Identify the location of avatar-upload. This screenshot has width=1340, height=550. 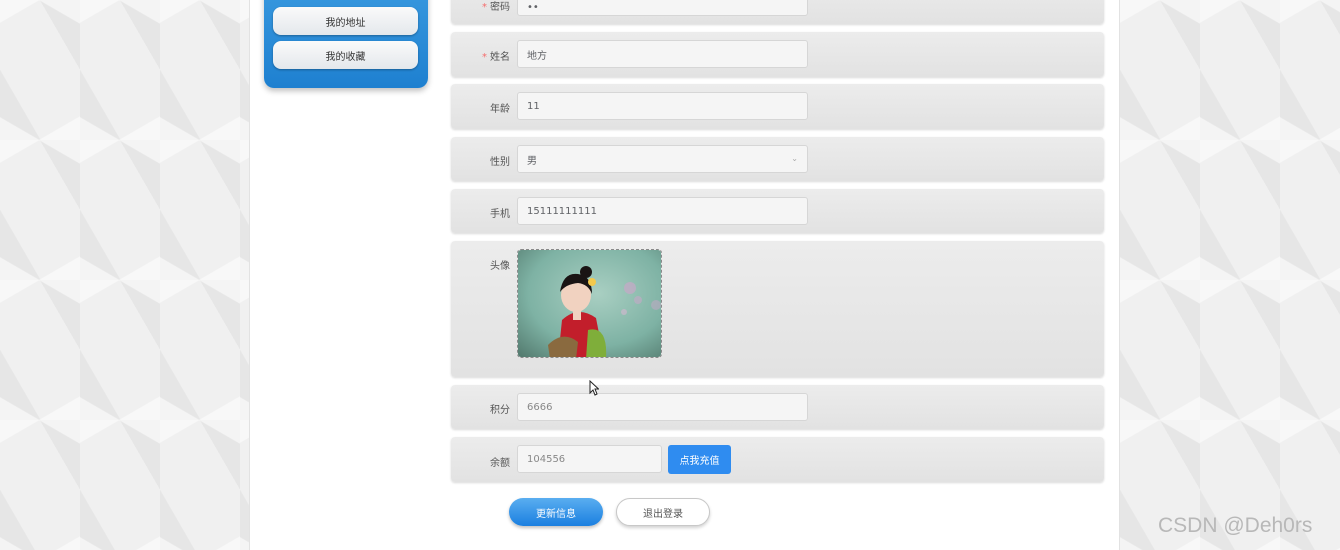
(589, 303).